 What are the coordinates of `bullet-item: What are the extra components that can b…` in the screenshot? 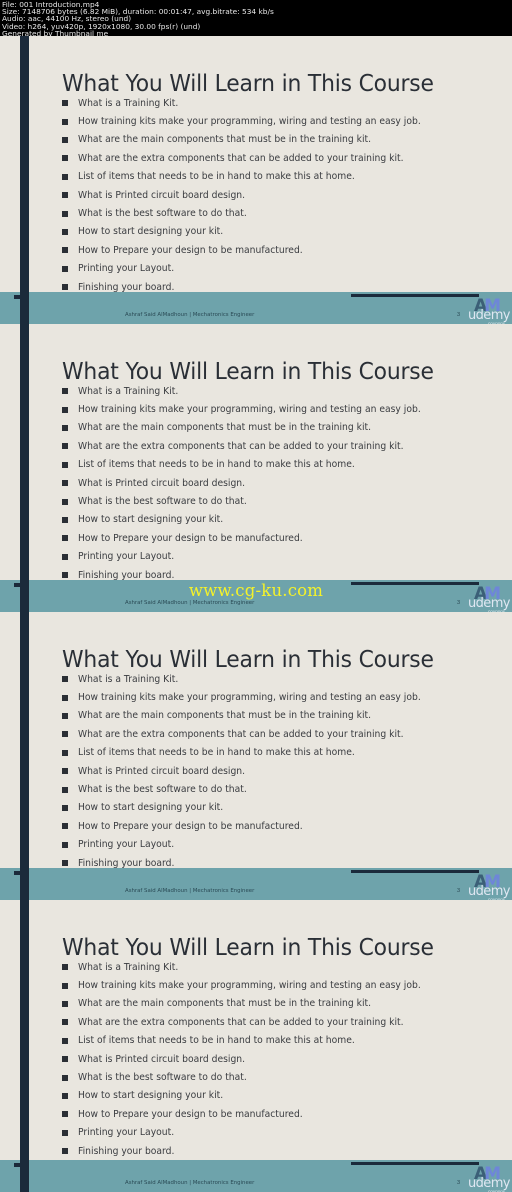 It's located at (256, 446).